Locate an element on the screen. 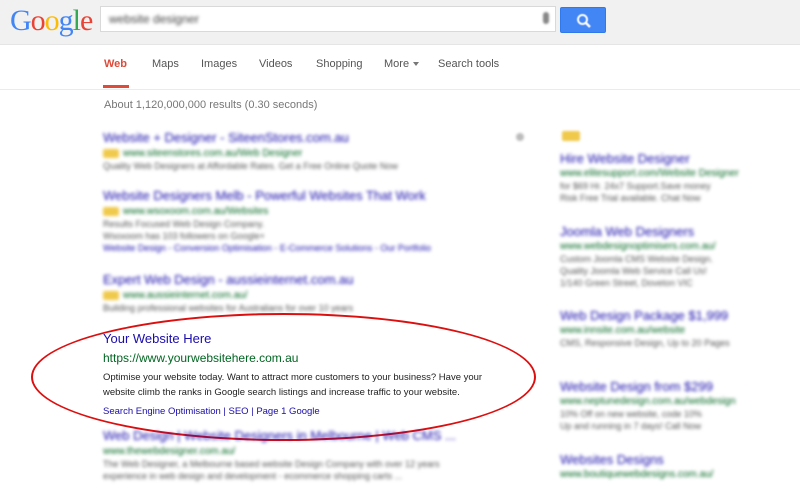 The height and width of the screenshot is (489, 800). top-bar: Google is located at coordinates (400, 22).